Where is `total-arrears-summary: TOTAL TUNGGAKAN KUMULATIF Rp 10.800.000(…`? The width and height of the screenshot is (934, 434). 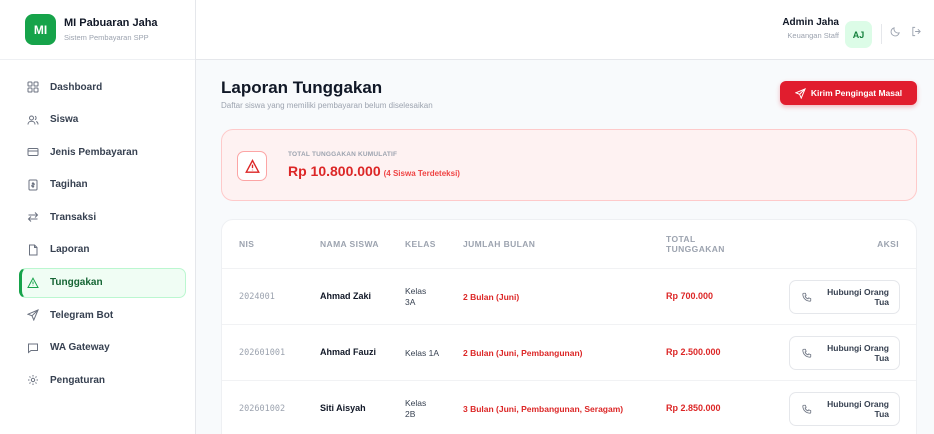 total-arrears-summary: TOTAL TUNGGAKAN KUMULATIF Rp 10.800.000(… is located at coordinates (569, 165).